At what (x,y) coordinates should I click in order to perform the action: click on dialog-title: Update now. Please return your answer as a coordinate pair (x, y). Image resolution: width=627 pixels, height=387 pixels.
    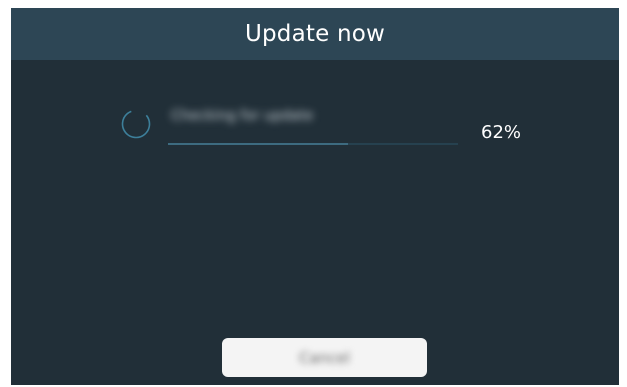
    Looking at the image, I should click on (315, 34).